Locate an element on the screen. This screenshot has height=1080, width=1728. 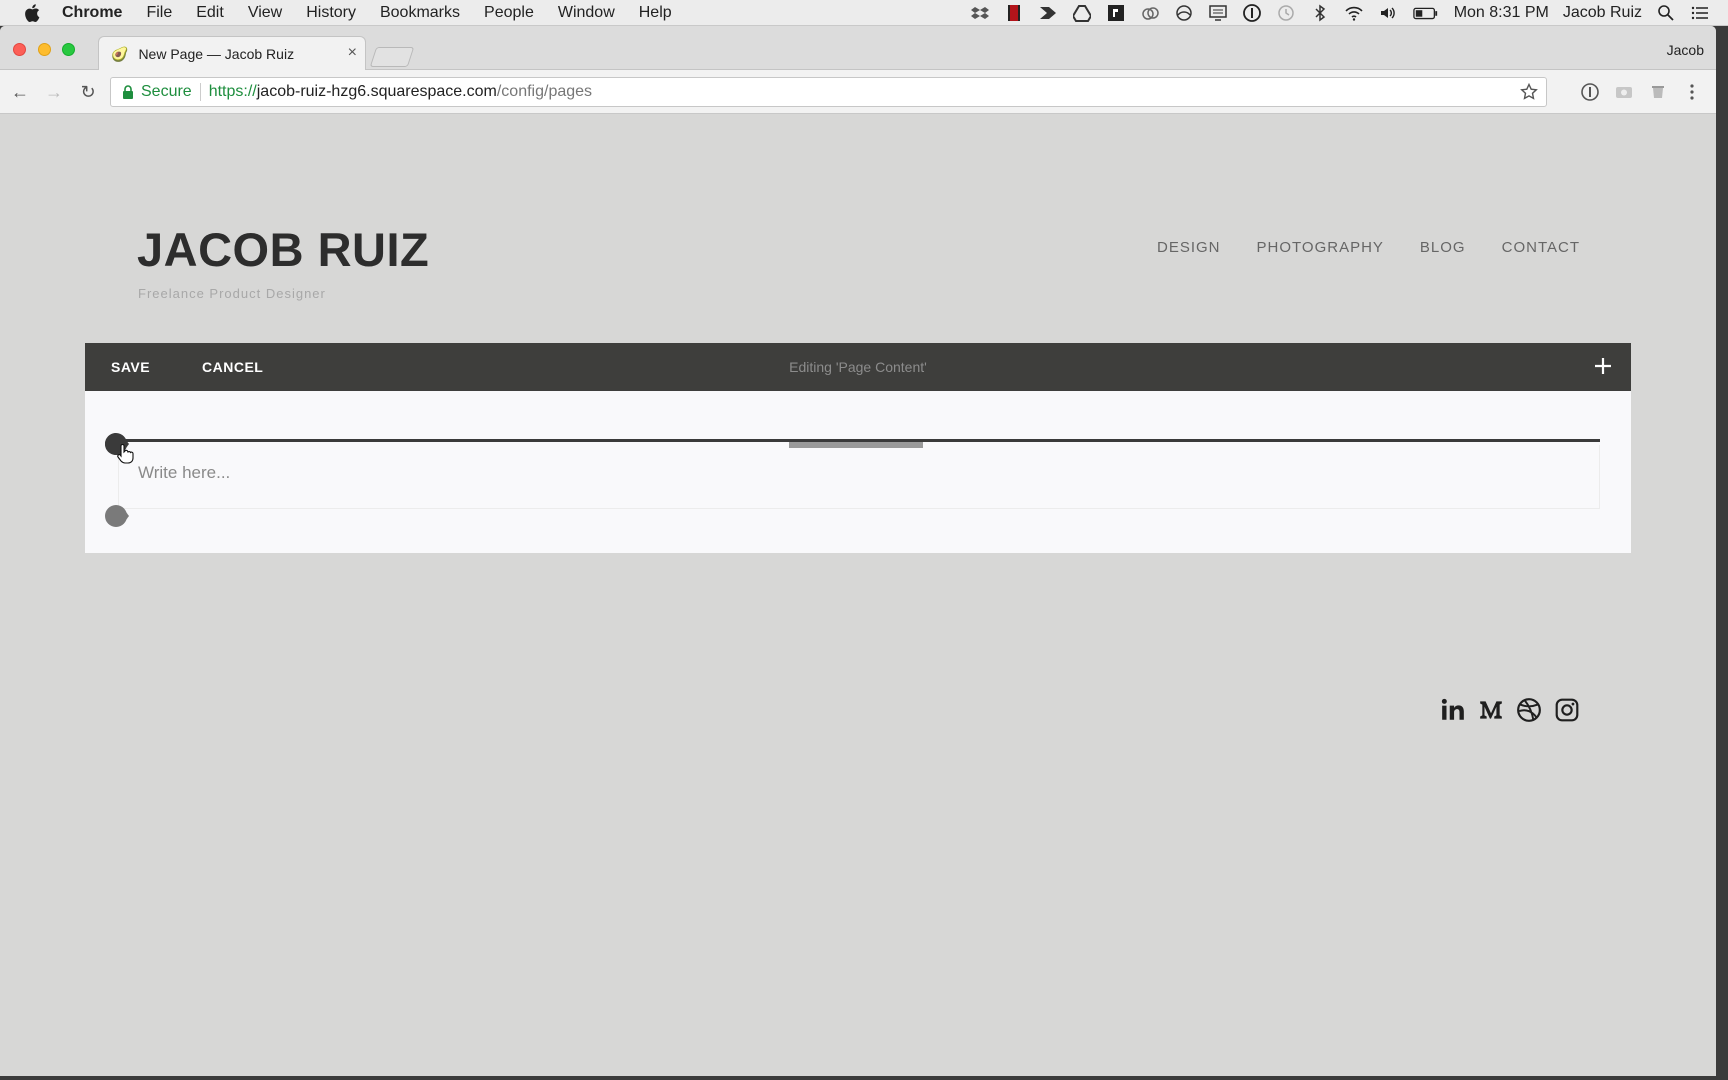
url-host: jacob-ruiz-hzg6.squarespace.com is located at coordinates (376, 91).